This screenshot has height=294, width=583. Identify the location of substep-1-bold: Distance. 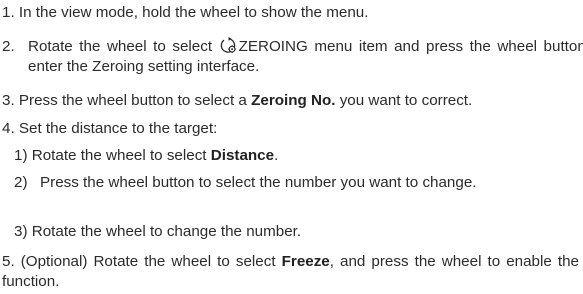
(242, 155).